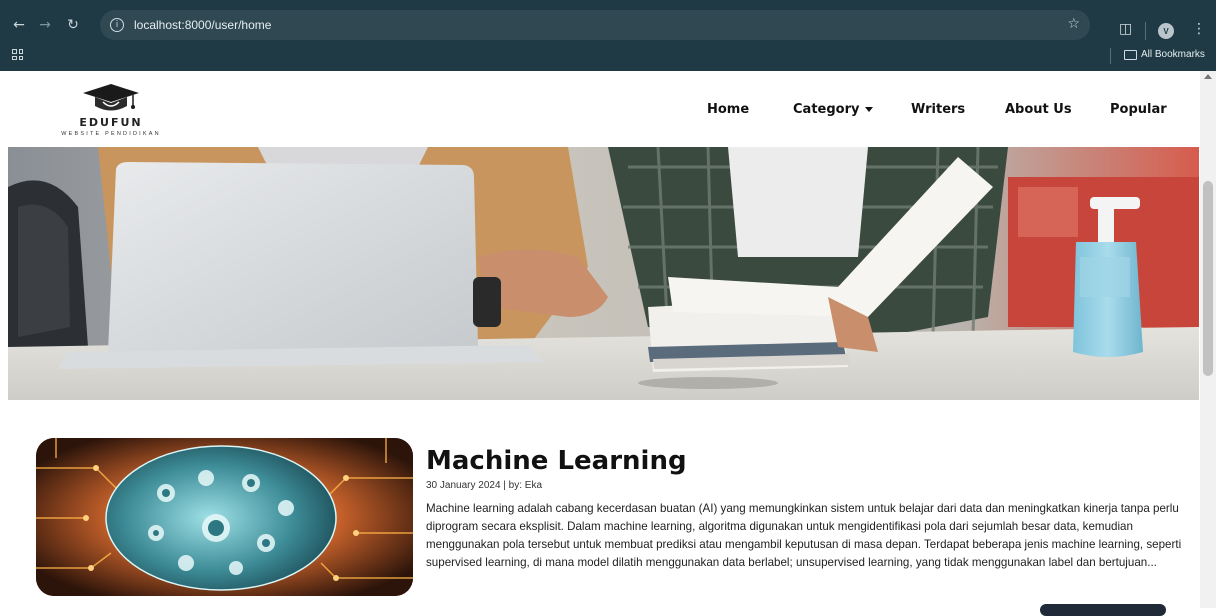  I want to click on site-logo: EDUFUN WEBSITE PENDIDIKAN, so click(111, 111).